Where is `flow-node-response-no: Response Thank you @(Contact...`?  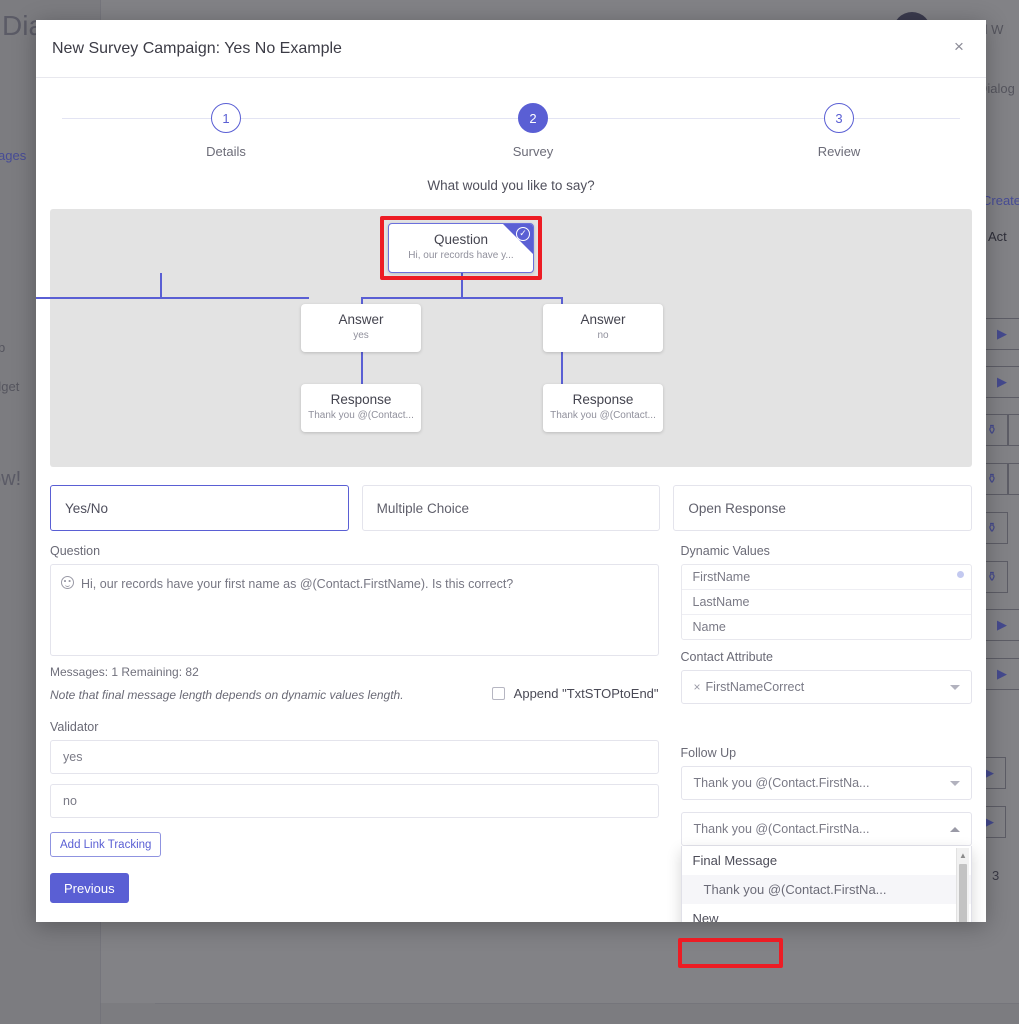
flow-node-response-no: Response Thank you @(Contact... is located at coordinates (603, 408).